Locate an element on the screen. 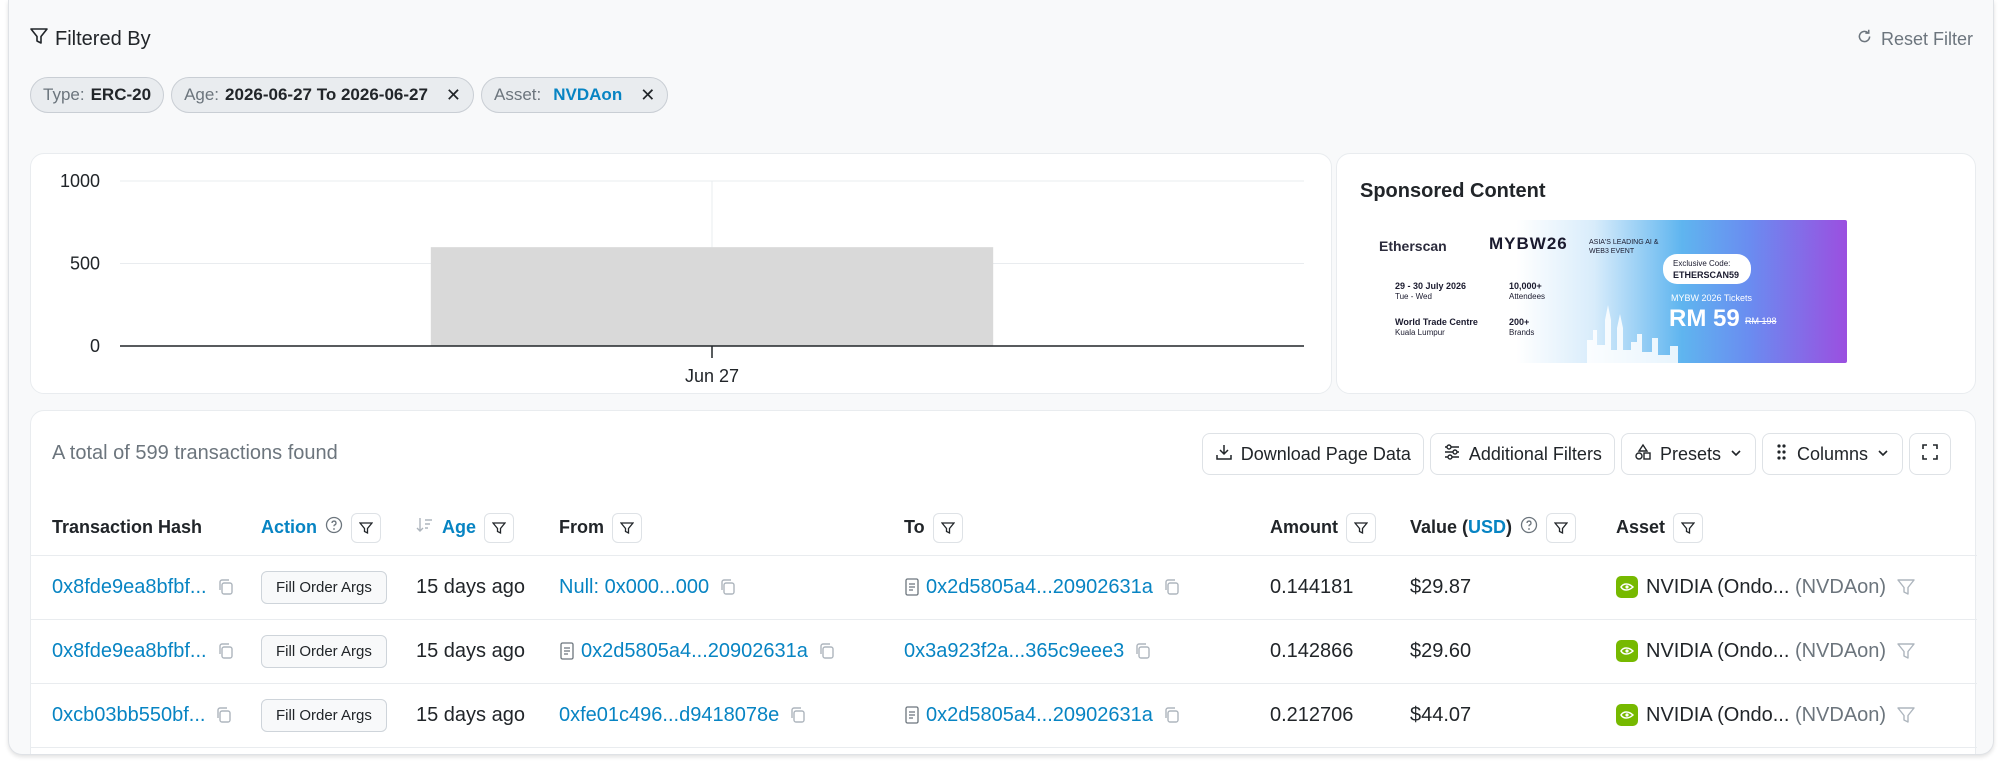 Image resolution: width=2000 pixels, height=763 pixels. remove-asset-filter-icon: ✕ is located at coordinates (647, 95).